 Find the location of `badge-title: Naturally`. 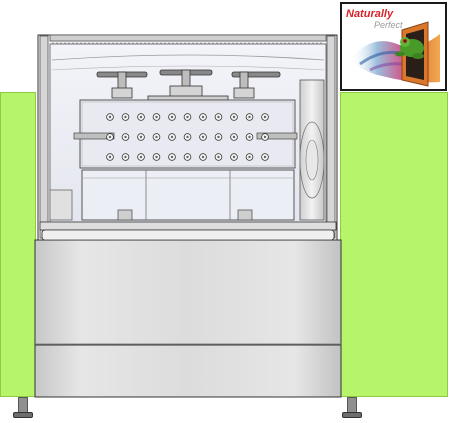

badge-title: Naturally is located at coordinates (370, 14).